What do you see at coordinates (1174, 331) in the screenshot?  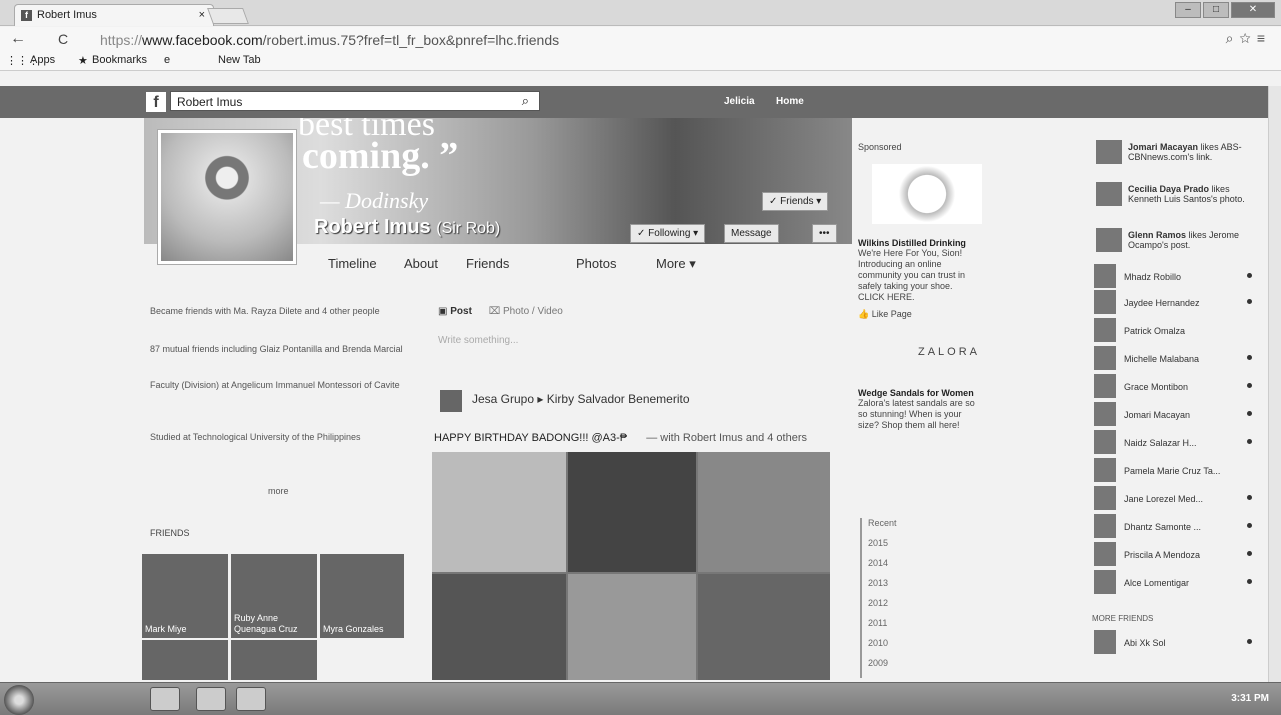 I see `chat-contact: Patrick Omalza` at bounding box center [1174, 331].